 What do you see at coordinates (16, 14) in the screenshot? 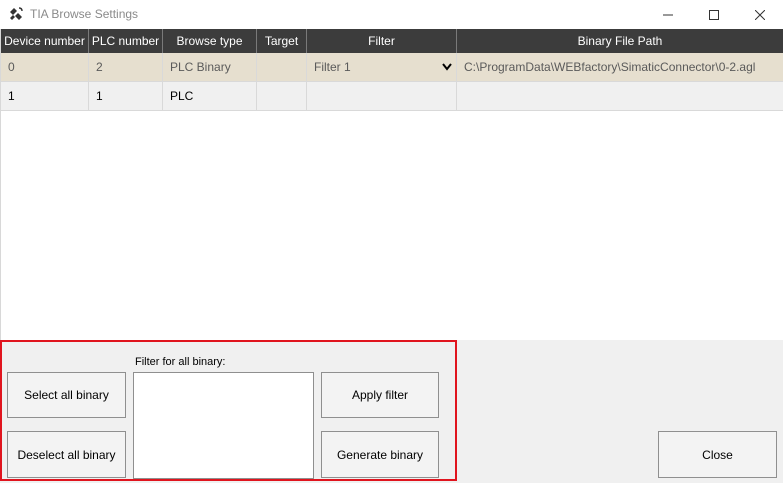
I see `satellite-icon` at bounding box center [16, 14].